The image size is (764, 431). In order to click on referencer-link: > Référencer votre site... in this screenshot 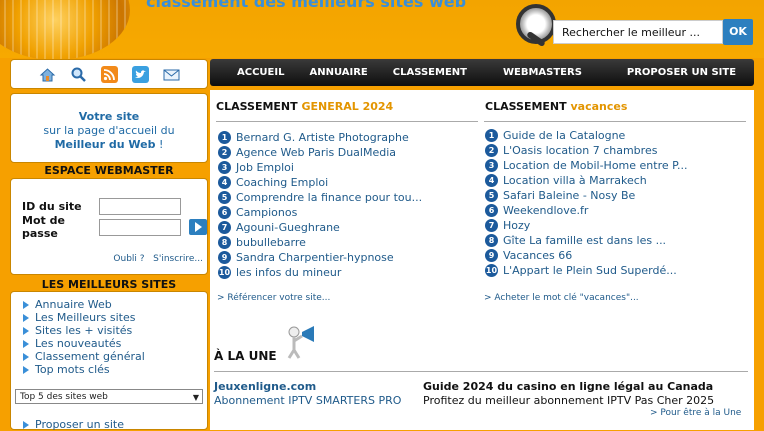, I will do `click(273, 298)`.